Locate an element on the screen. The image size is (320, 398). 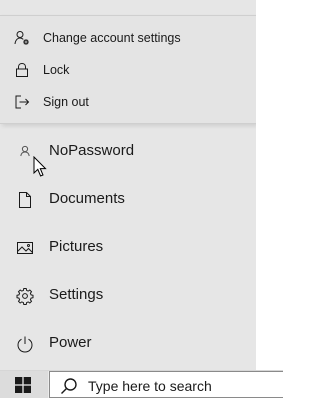
search-icon is located at coordinates (69, 386).